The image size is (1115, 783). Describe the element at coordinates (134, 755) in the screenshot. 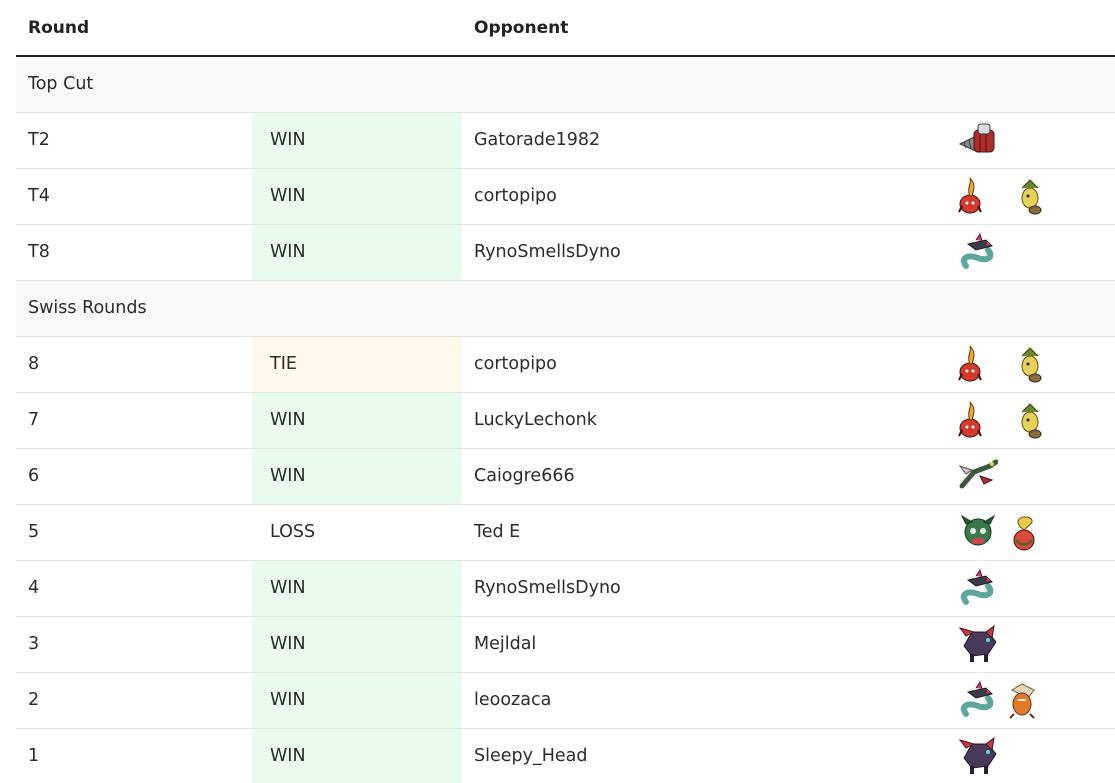

I see `round-cell: 1` at that location.